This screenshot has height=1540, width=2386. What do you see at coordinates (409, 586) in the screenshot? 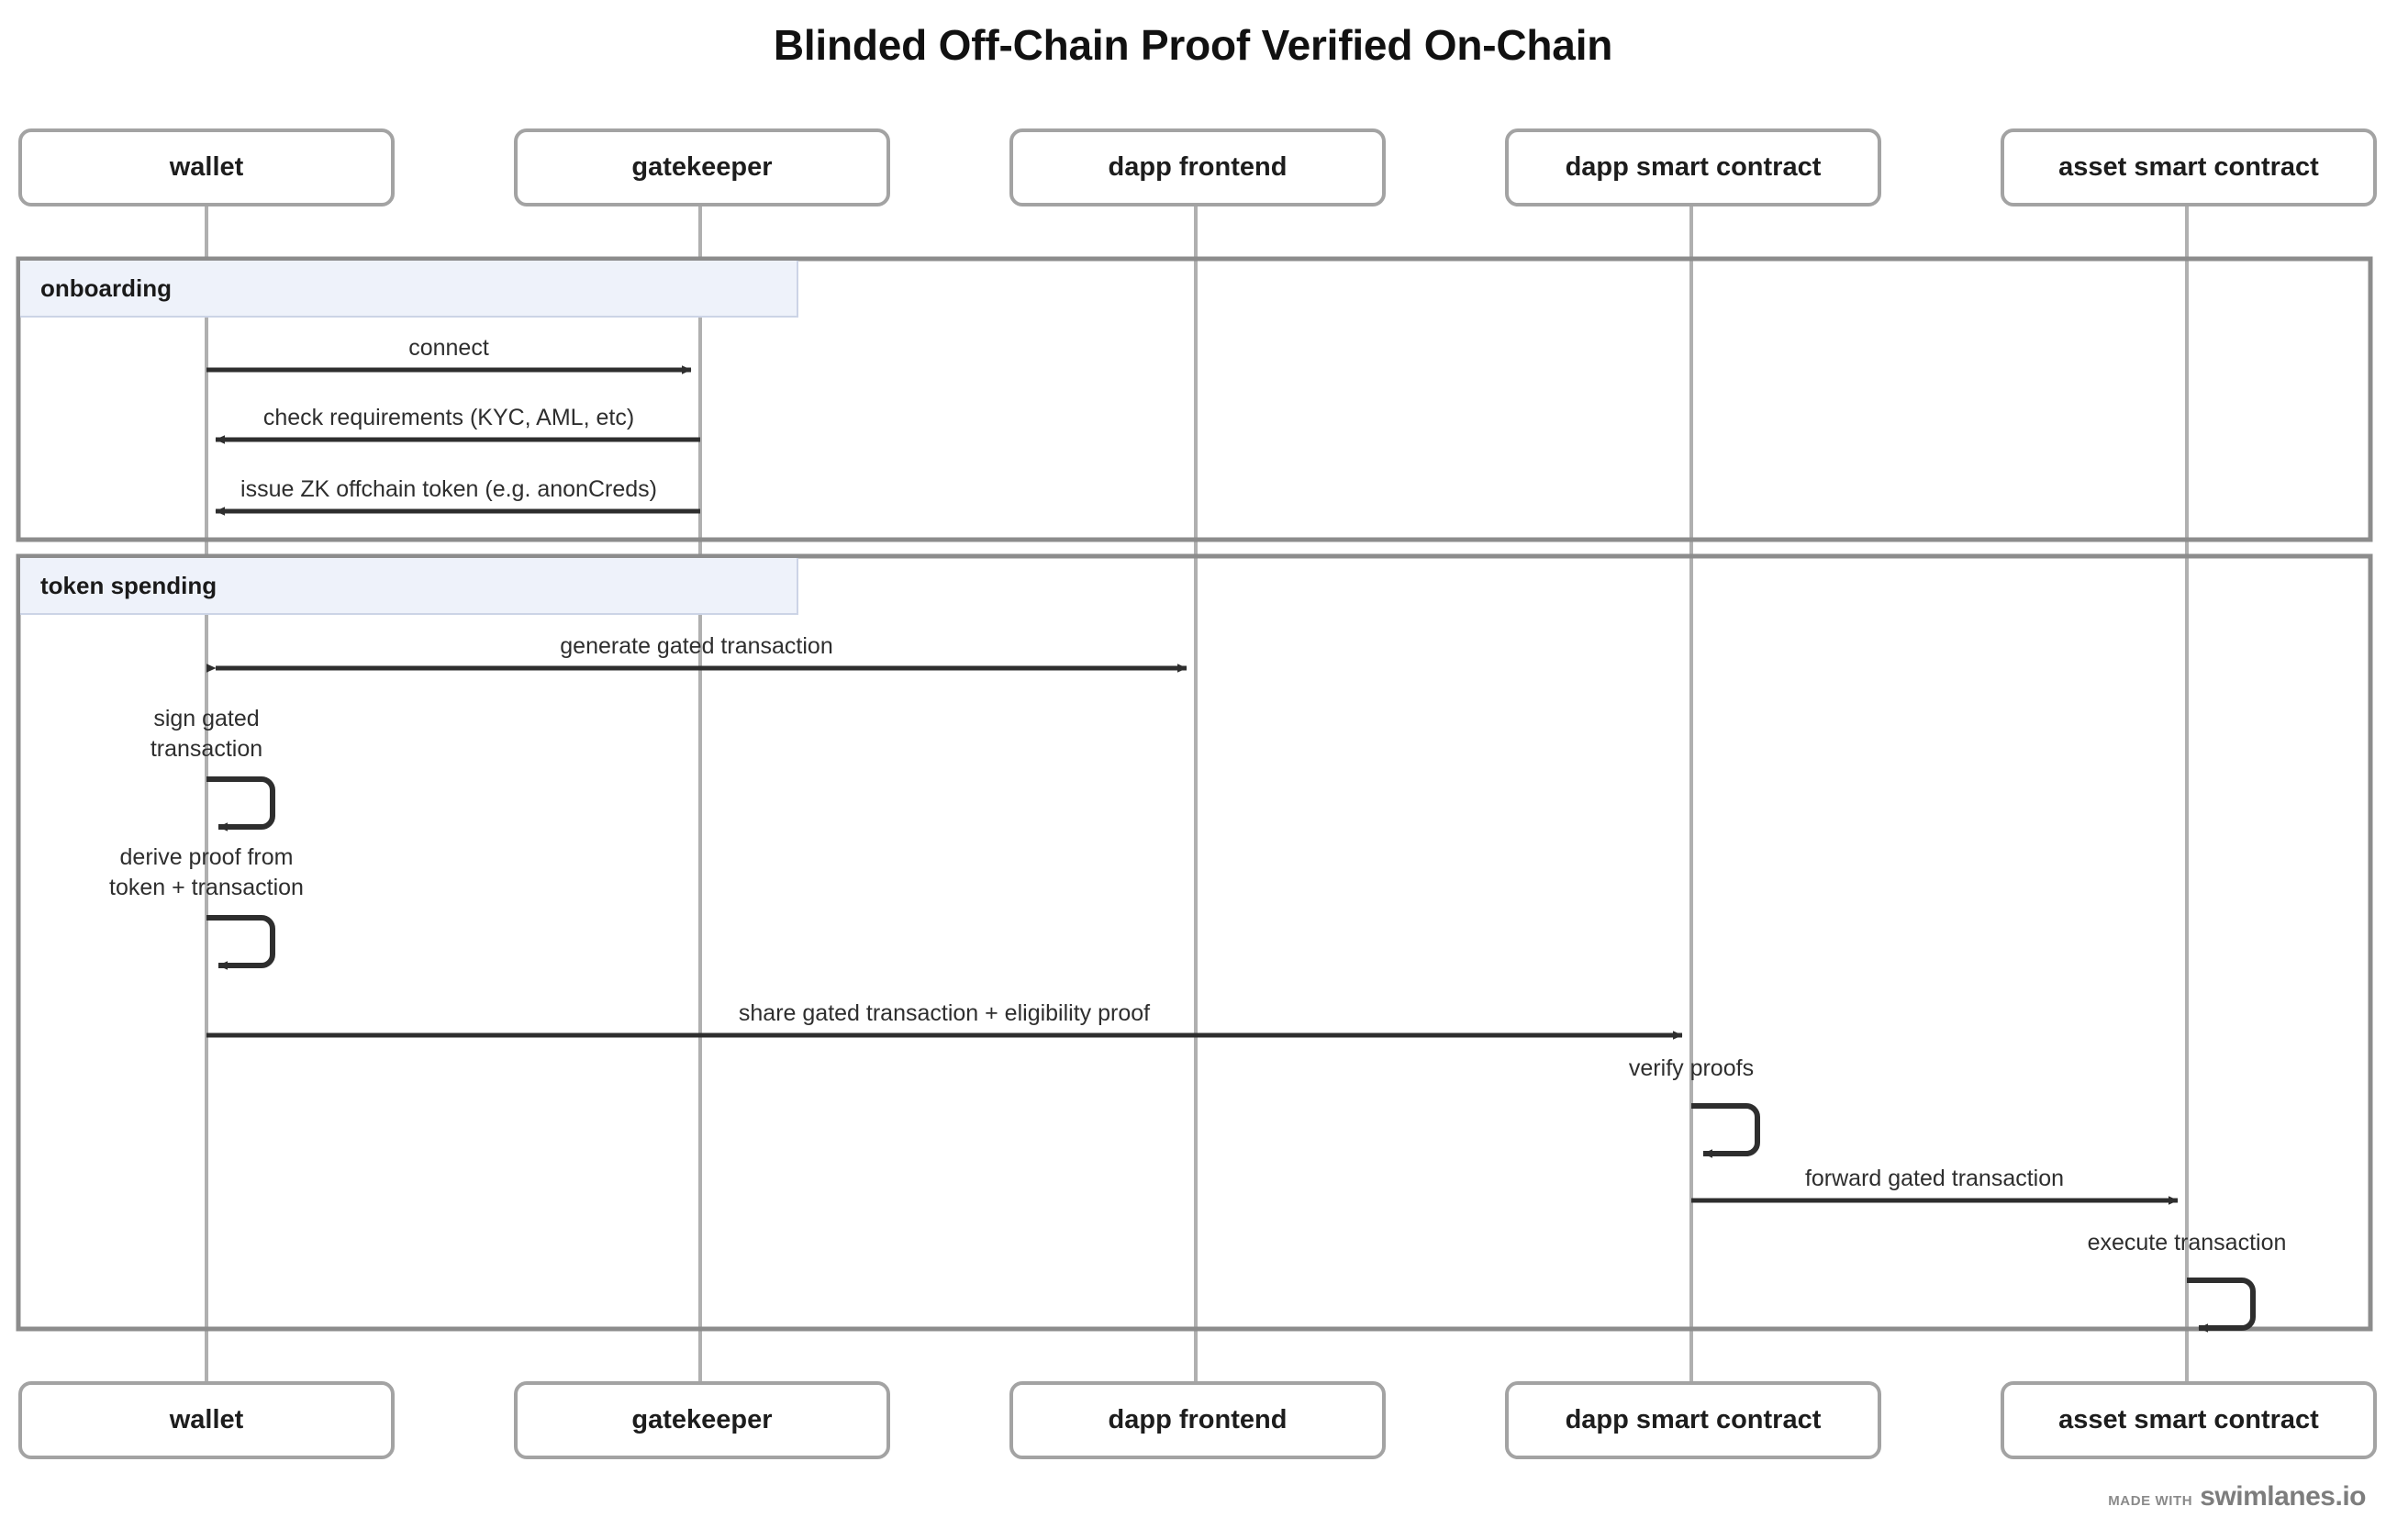
I see `fragment-label-token-spending: token spending` at bounding box center [409, 586].